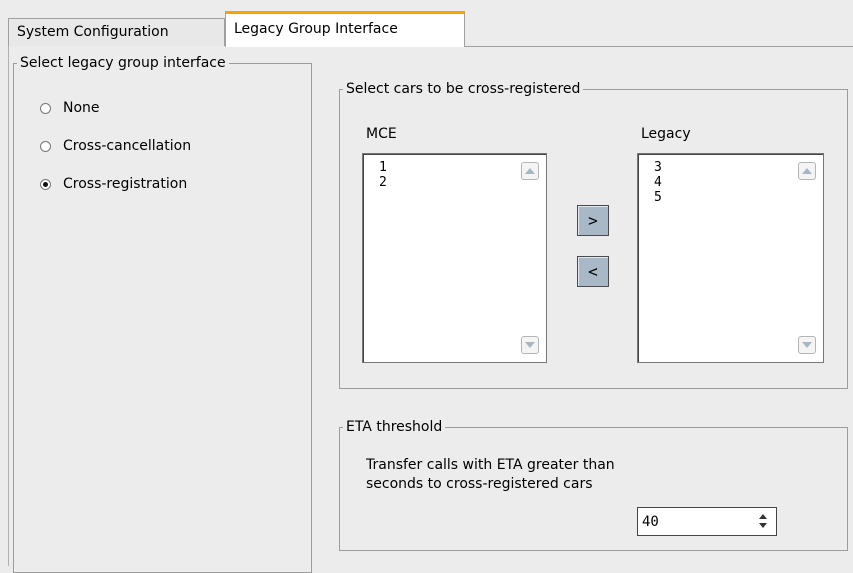  I want to click on radio-cross-cancellation-circle, so click(45, 146).